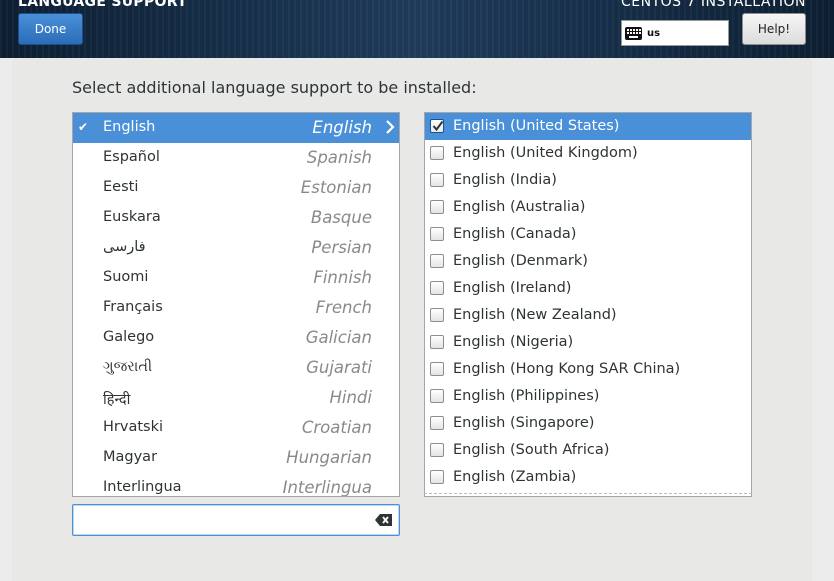 This screenshot has height=581, width=834. Describe the element at coordinates (329, 457) in the screenshot. I see `language-english-name: Hungarian` at that location.